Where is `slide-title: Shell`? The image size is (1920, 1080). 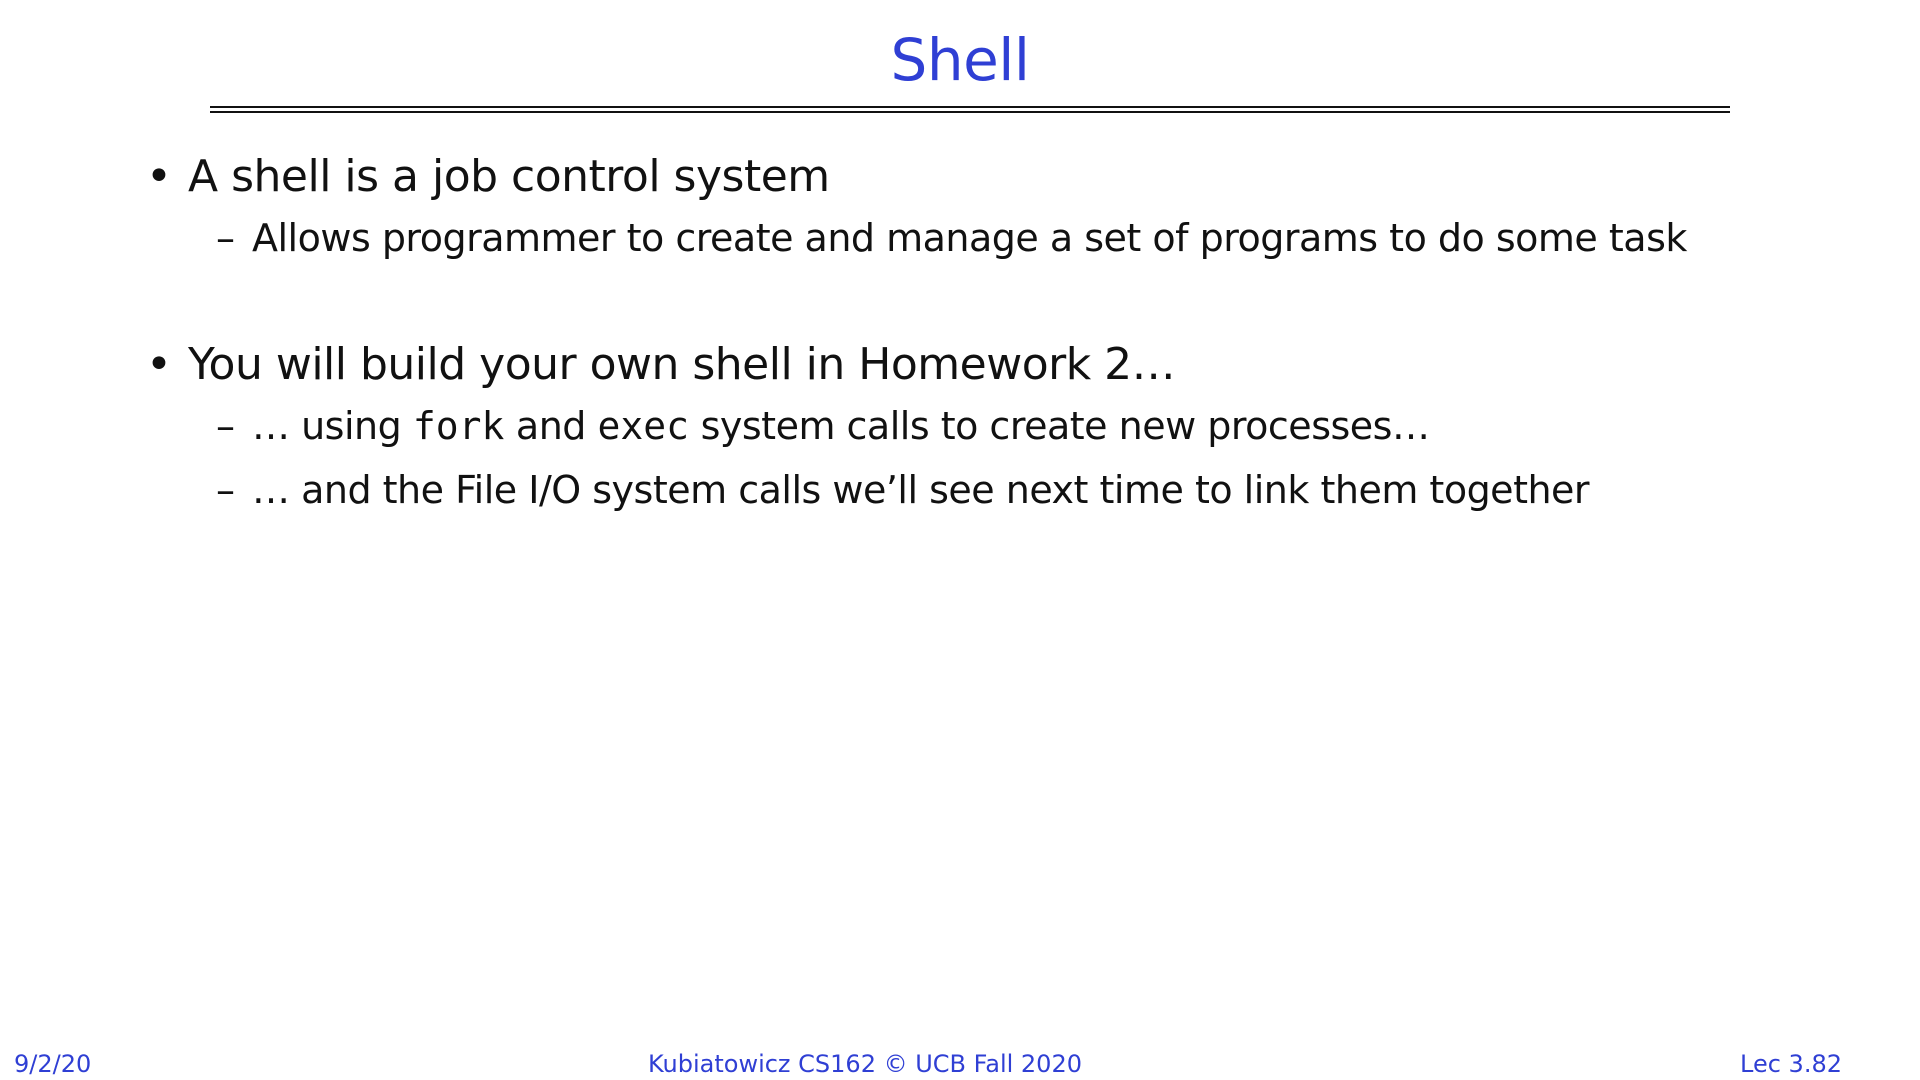
slide-title: Shell is located at coordinates (960, 60).